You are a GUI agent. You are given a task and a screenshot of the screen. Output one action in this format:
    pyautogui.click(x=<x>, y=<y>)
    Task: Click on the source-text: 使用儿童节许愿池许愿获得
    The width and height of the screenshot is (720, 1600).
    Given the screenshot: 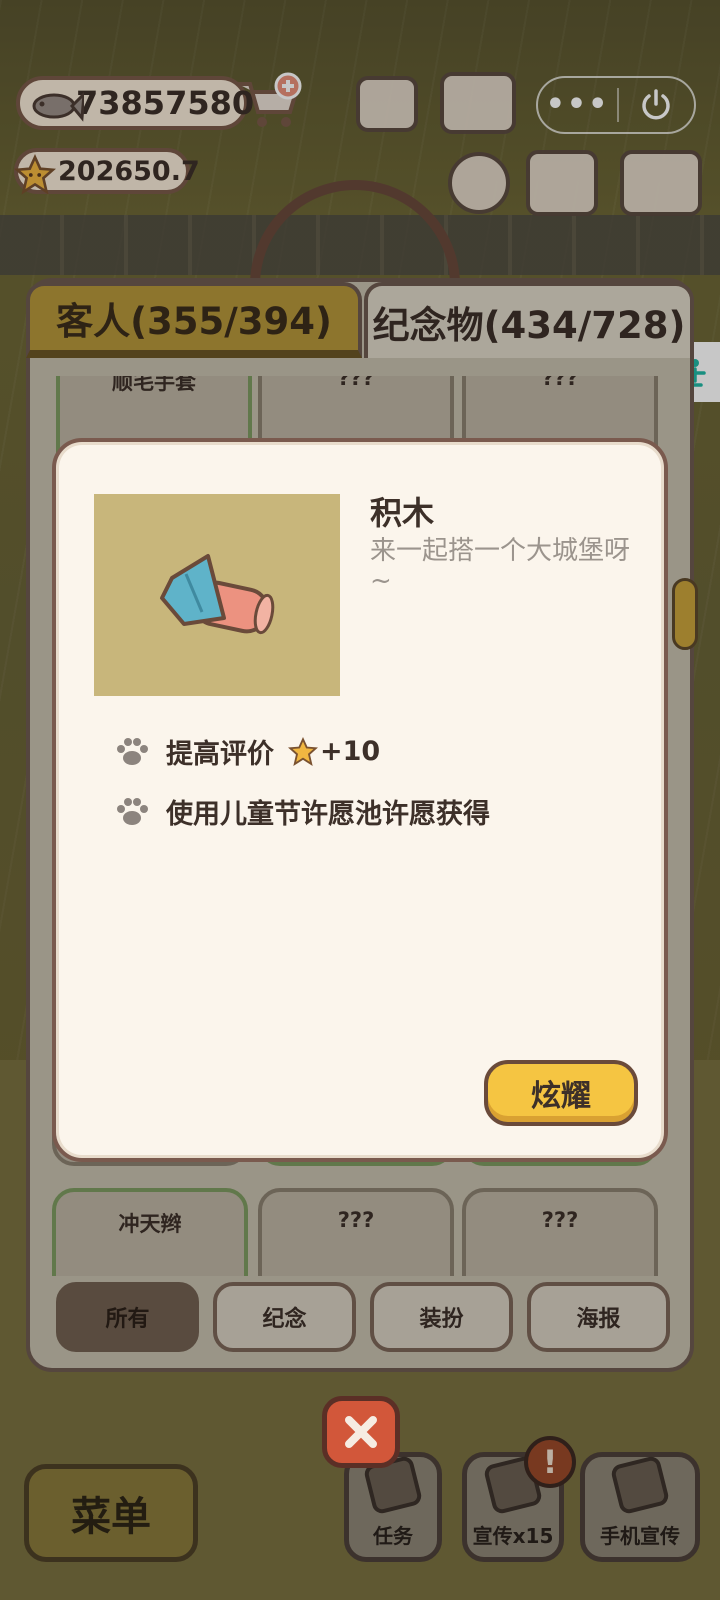 What is the action you would take?
    pyautogui.click(x=328, y=814)
    